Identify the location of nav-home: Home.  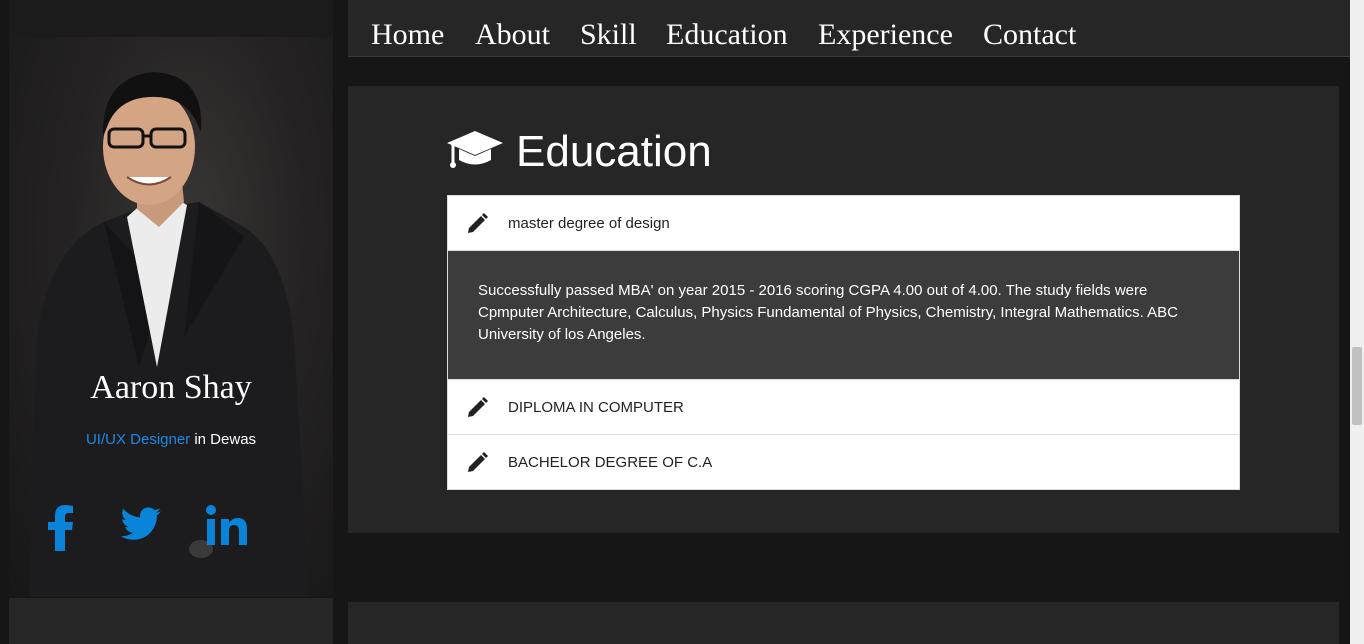
(407, 35).